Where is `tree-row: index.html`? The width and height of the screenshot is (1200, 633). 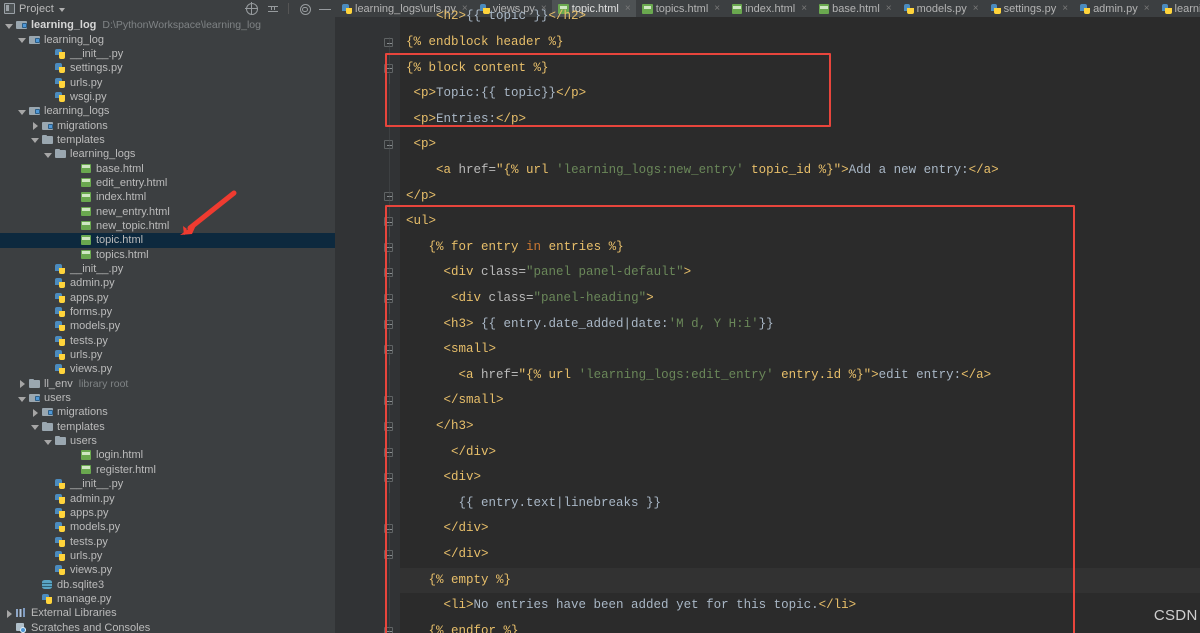 tree-row: index.html is located at coordinates (167, 197).